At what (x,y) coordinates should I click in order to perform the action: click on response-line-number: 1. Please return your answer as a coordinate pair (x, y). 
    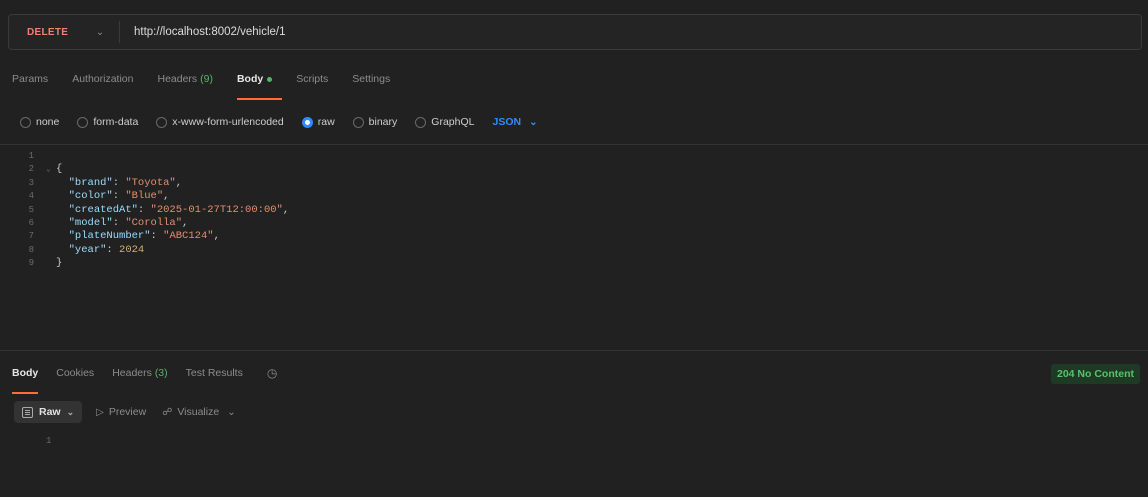
    Looking at the image, I should click on (49, 441).